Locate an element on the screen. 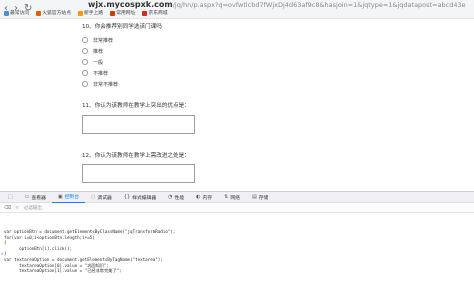 The image size is (474, 284). bookmark-label: 火狐官方站点 is located at coordinates (56, 13).